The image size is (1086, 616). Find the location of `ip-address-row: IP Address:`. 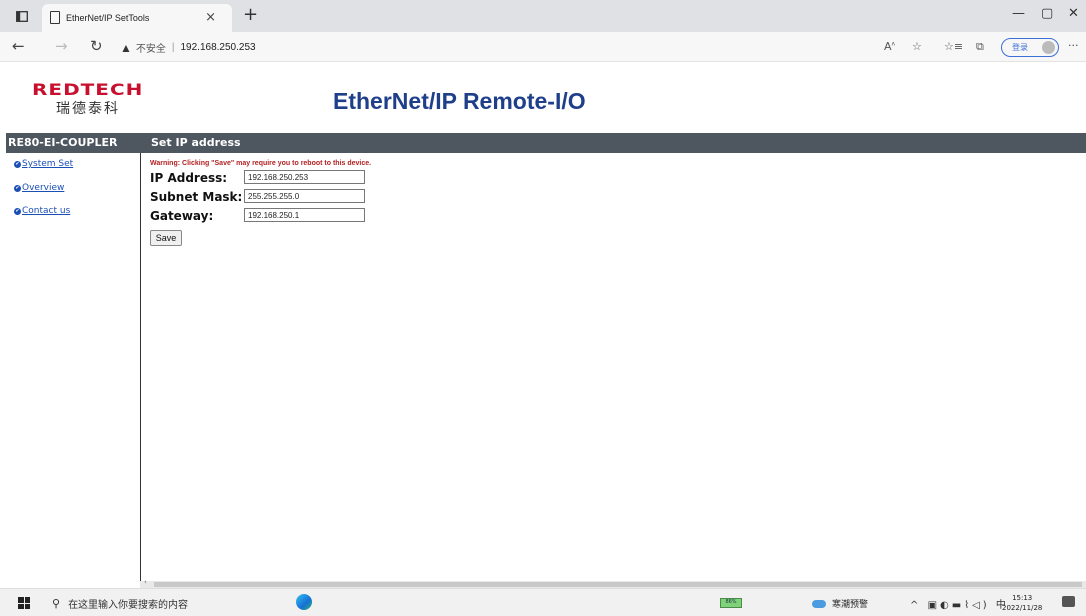

ip-address-row: IP Address: is located at coordinates (300, 178).